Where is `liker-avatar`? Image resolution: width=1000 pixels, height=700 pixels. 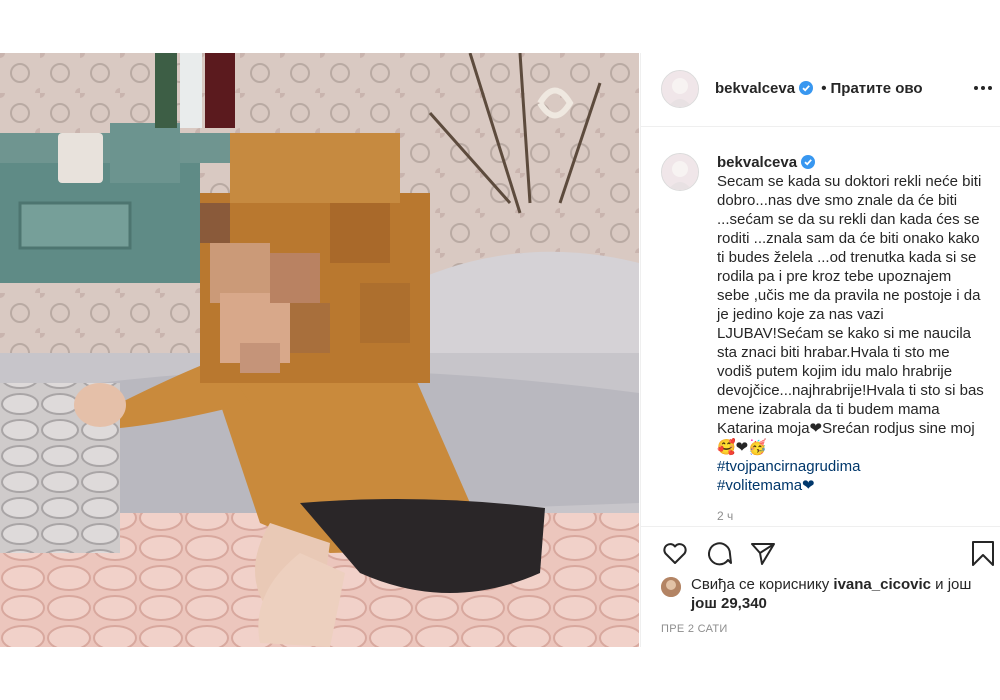 liker-avatar is located at coordinates (671, 587).